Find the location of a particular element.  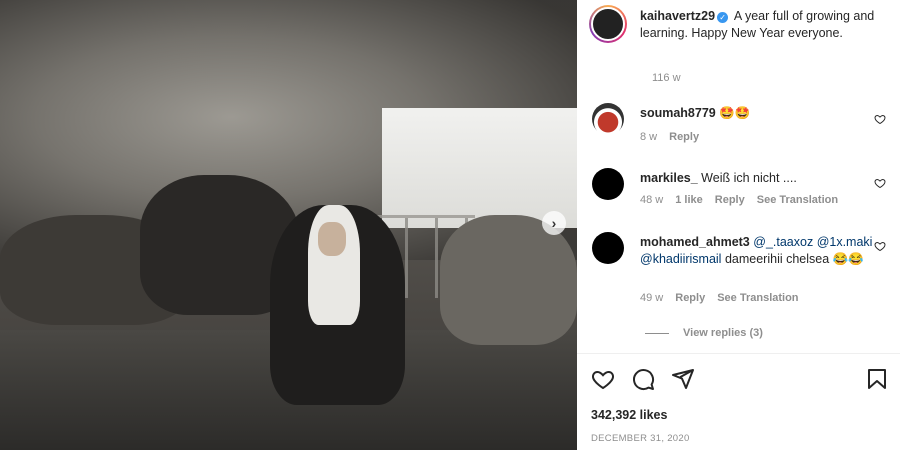

share-icon is located at coordinates (683, 379).